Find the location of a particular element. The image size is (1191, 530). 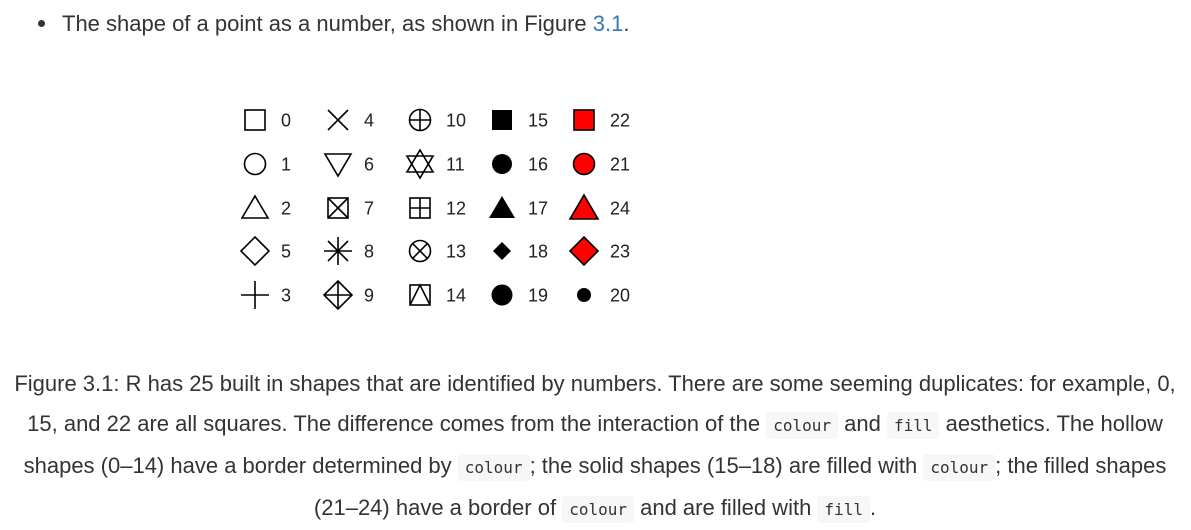

shape-9-icon is located at coordinates (338, 295).